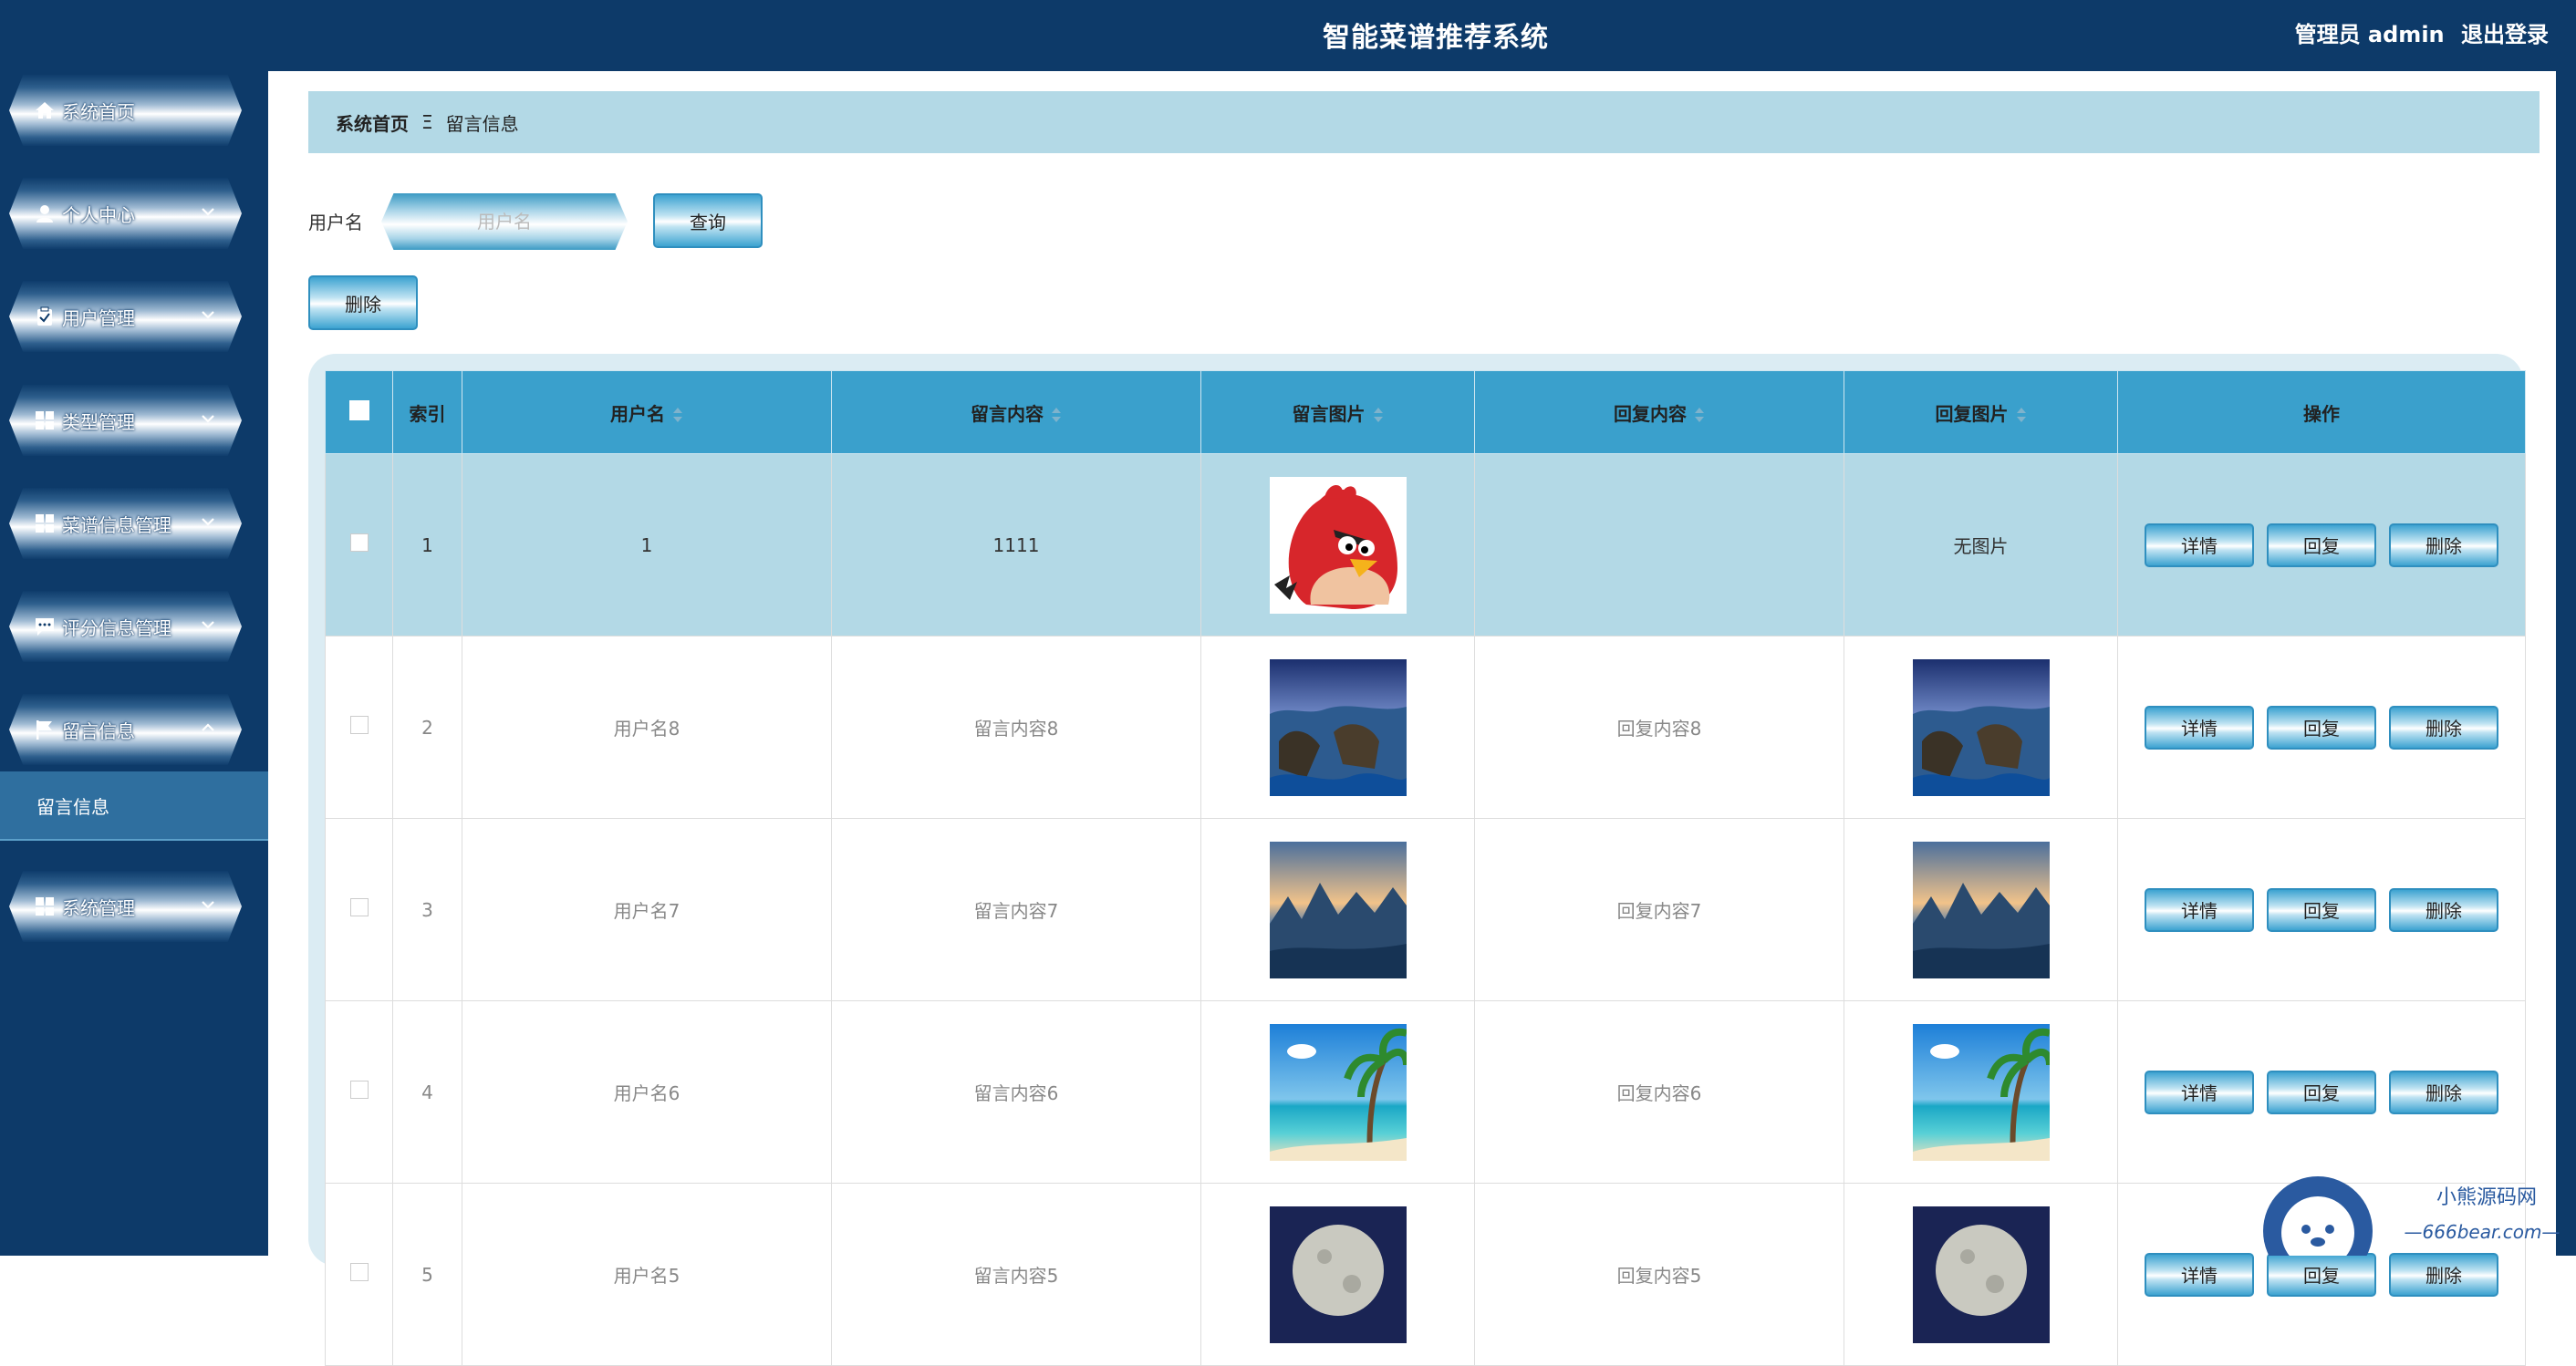 Image resolution: width=2576 pixels, height=1366 pixels. I want to click on cell-index: 4, so click(427, 1092).